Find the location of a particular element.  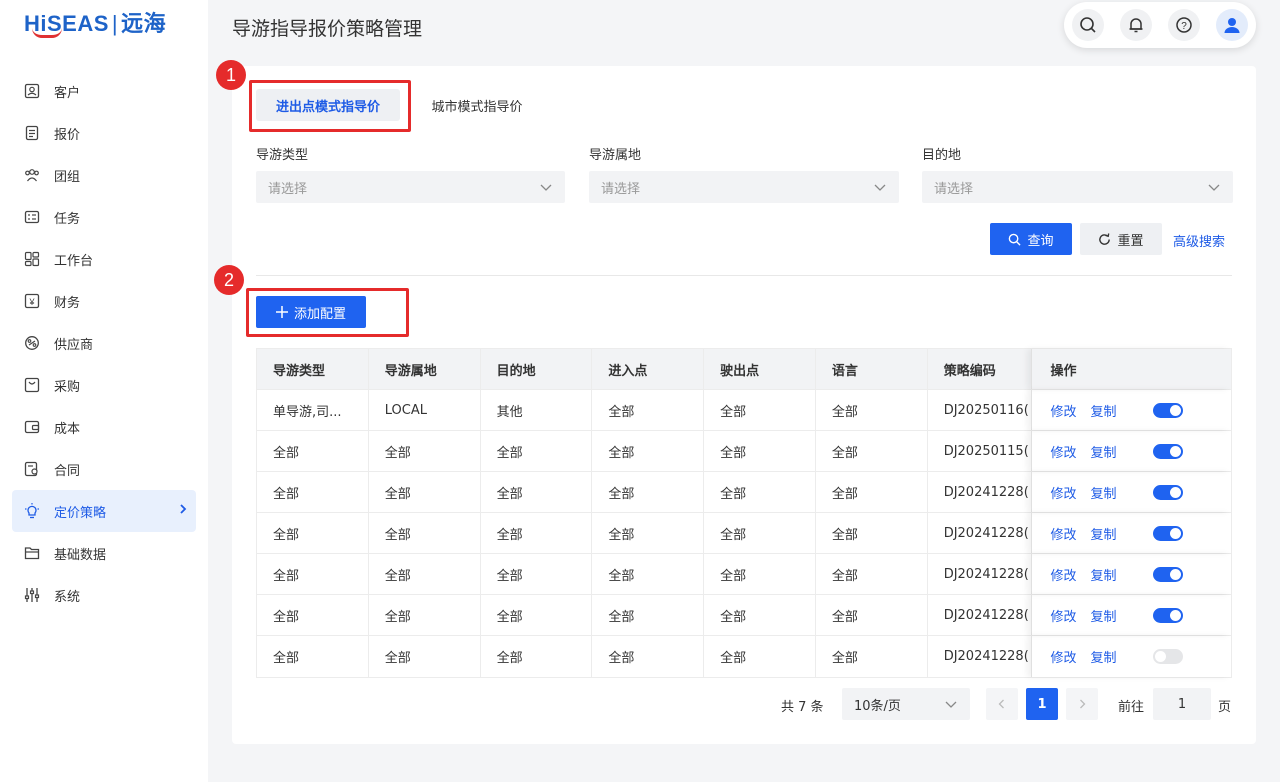

search-icon is located at coordinates (1088, 25).